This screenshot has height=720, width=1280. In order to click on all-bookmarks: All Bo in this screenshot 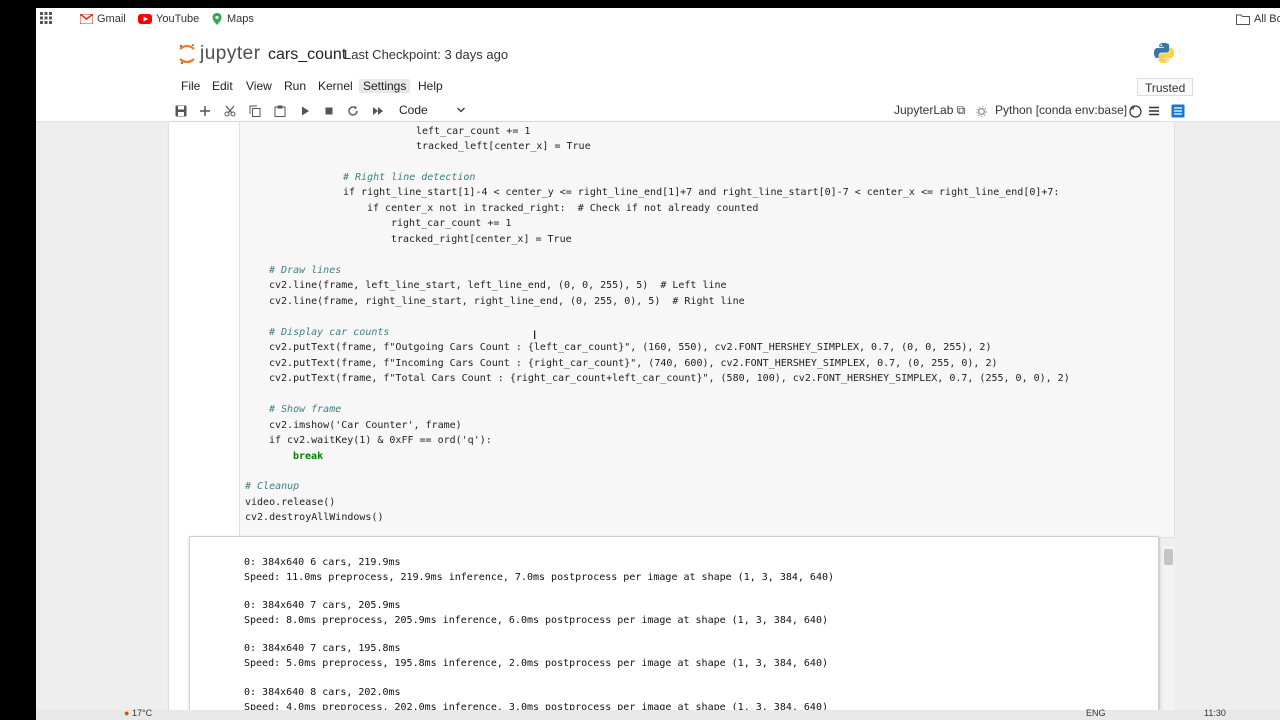, I will do `click(1258, 19)`.